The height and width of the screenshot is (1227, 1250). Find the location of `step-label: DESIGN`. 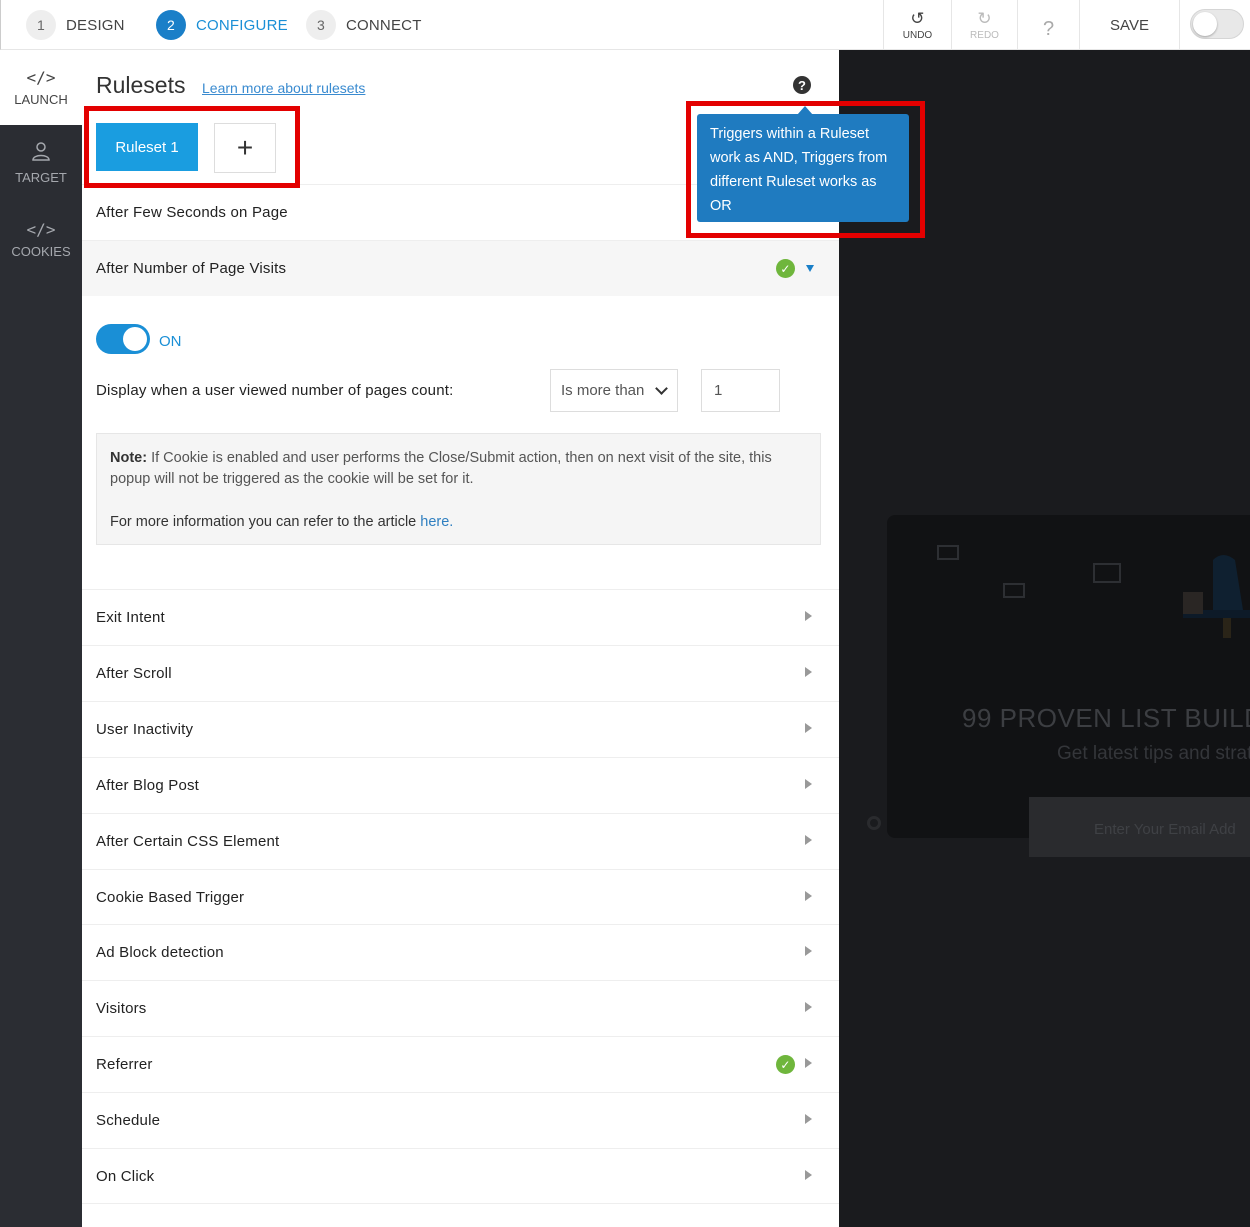

step-label: DESIGN is located at coordinates (95, 25).